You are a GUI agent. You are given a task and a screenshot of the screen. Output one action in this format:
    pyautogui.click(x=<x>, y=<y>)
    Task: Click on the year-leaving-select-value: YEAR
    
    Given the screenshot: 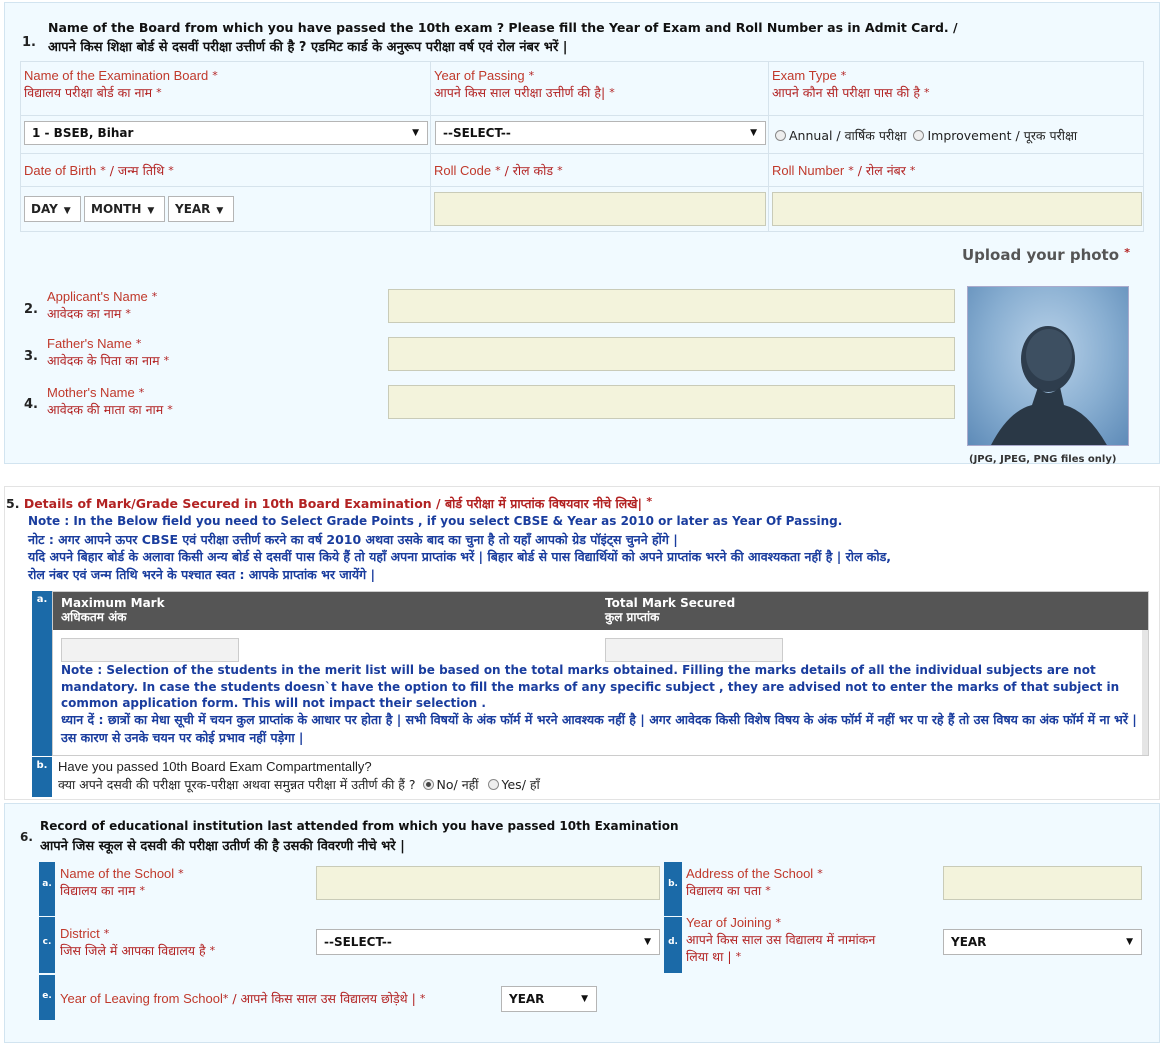 What is the action you would take?
    pyautogui.click(x=527, y=999)
    